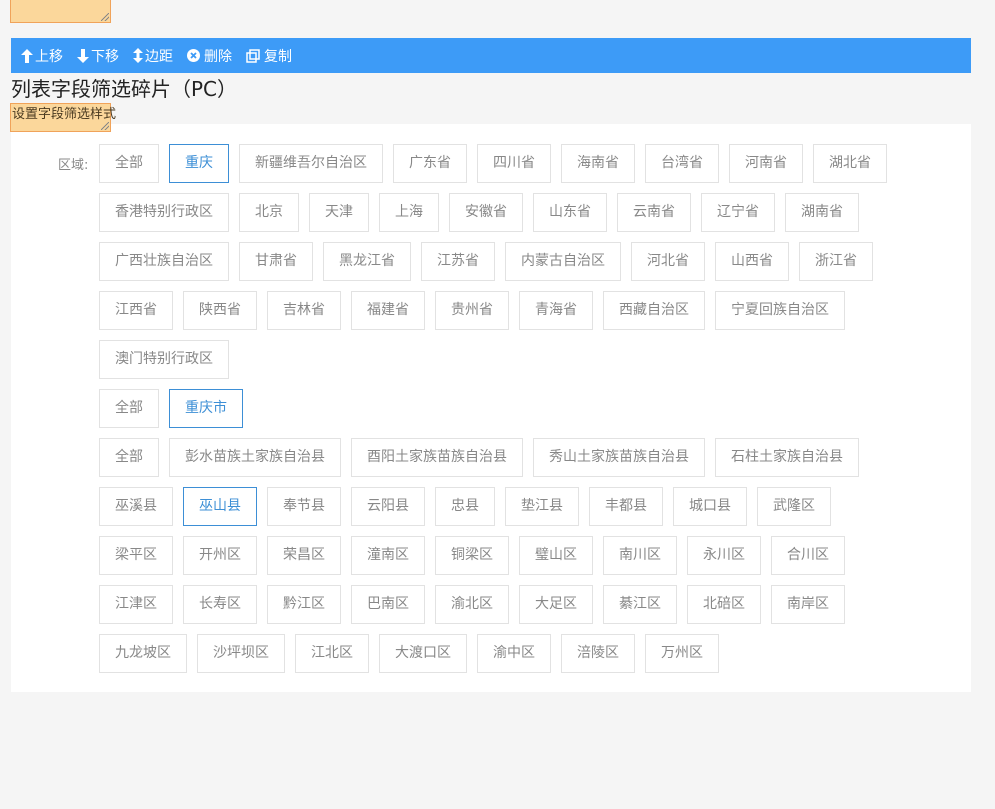 The width and height of the screenshot is (995, 809). I want to click on province-option: 四川省, so click(514, 163).